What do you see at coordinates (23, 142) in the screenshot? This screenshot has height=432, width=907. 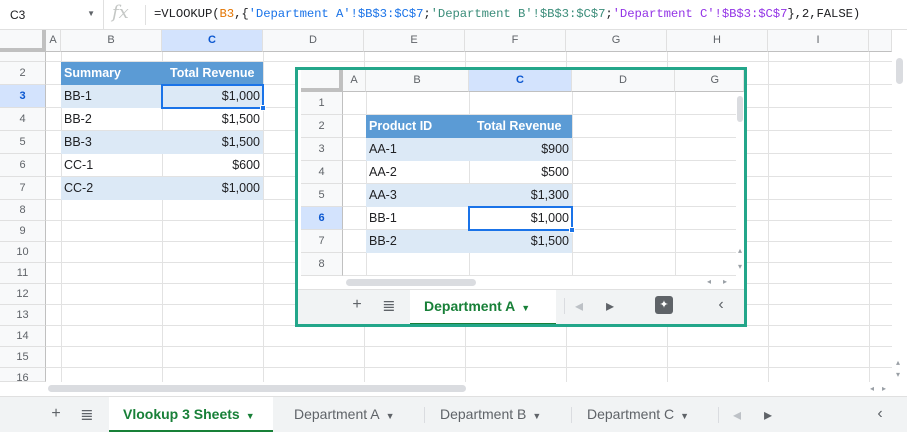 I see `row-header-5: 5` at bounding box center [23, 142].